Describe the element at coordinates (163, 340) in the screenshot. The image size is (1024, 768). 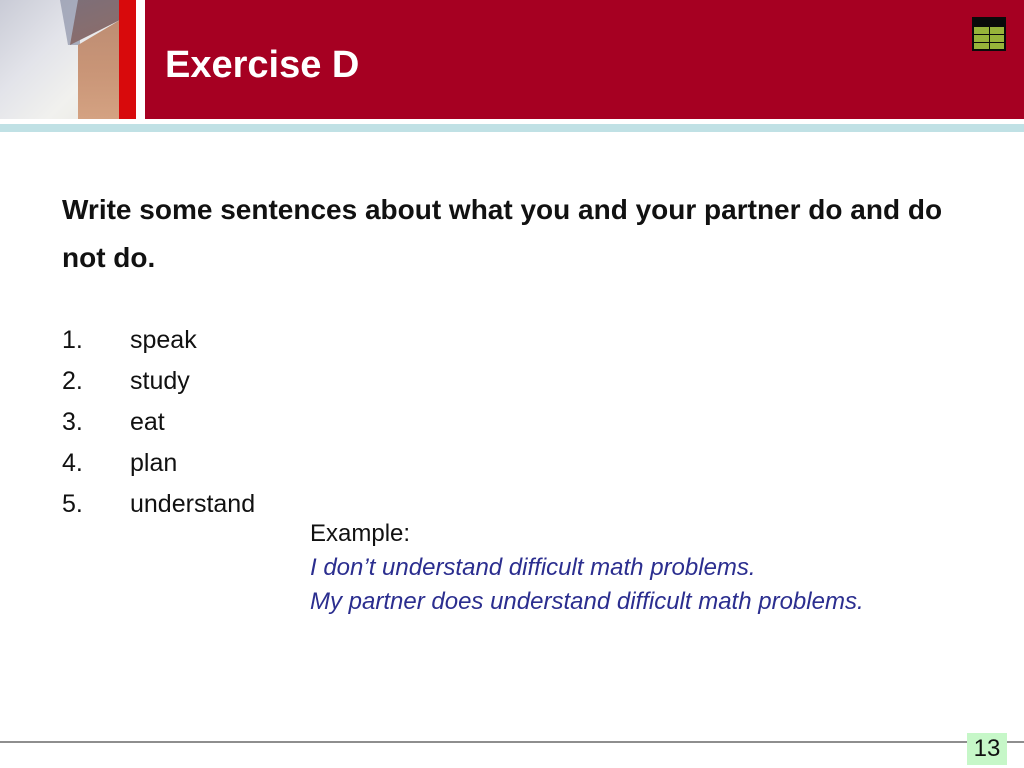
I see `list-word: speak` at that location.